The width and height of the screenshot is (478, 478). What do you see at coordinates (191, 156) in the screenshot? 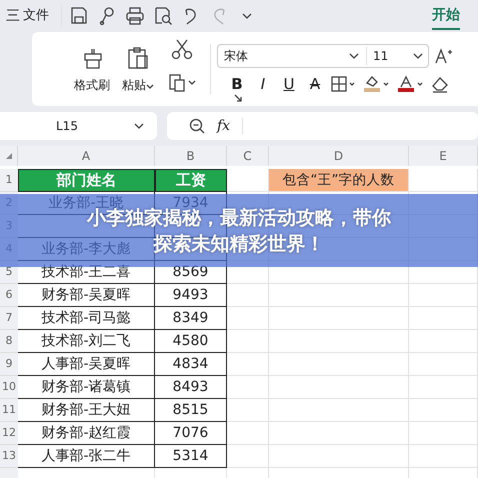
I see `column-header: B` at bounding box center [191, 156].